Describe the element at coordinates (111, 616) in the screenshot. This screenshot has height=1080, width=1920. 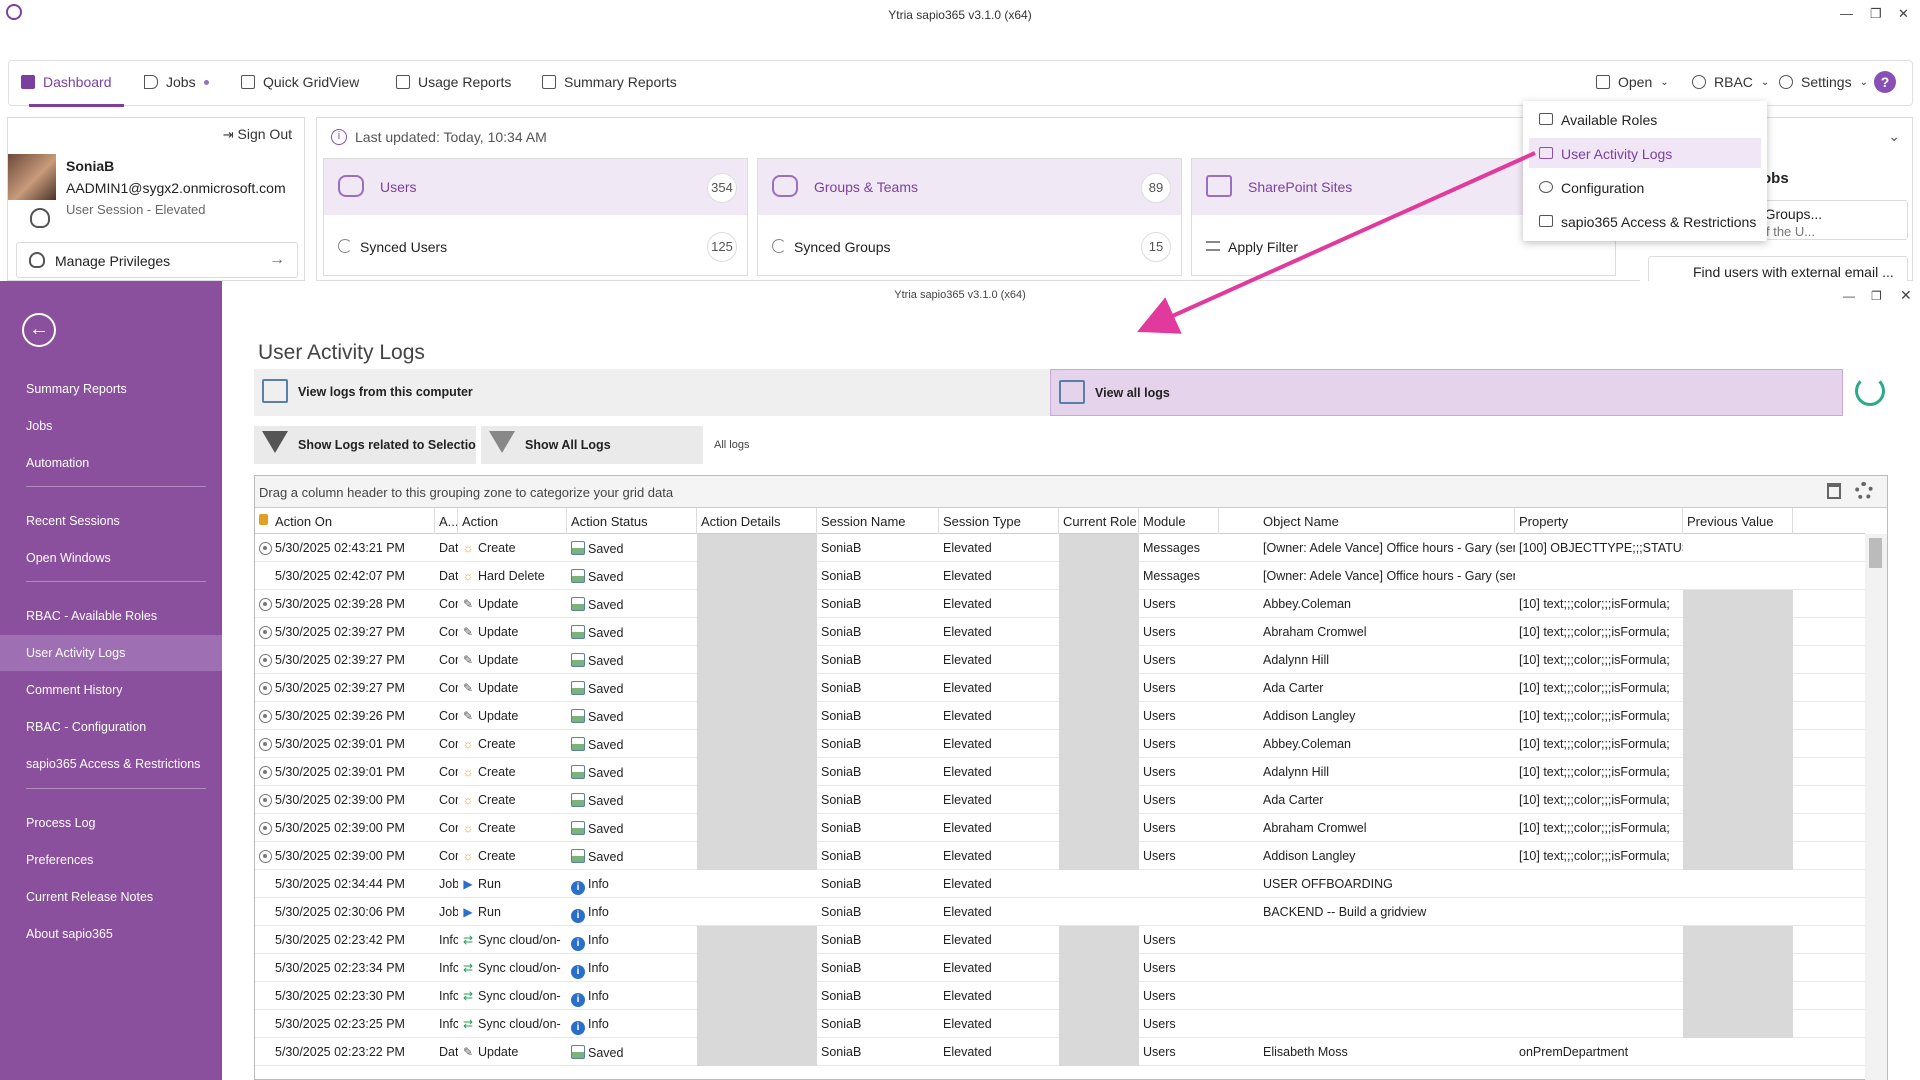
I see `sidebar-item-rbac-available-roles: RBAC - Available Roles` at that location.